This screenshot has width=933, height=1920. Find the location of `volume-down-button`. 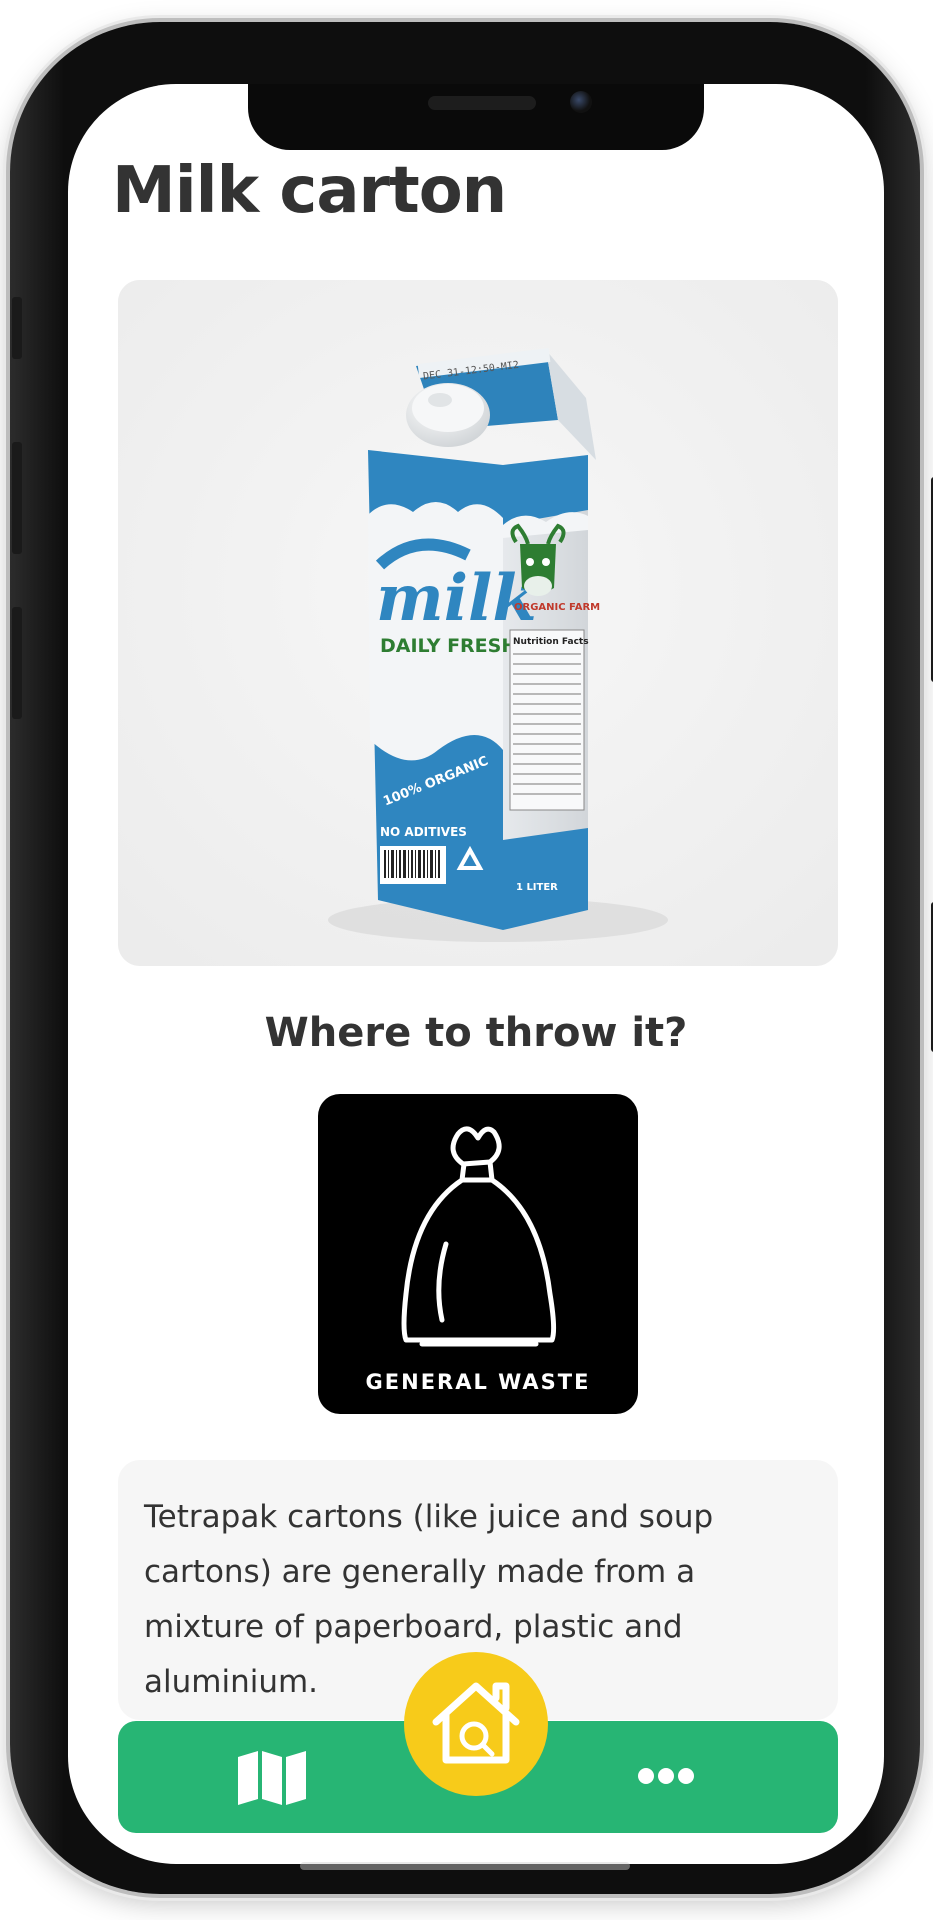

volume-down-button is located at coordinates (17, 663).